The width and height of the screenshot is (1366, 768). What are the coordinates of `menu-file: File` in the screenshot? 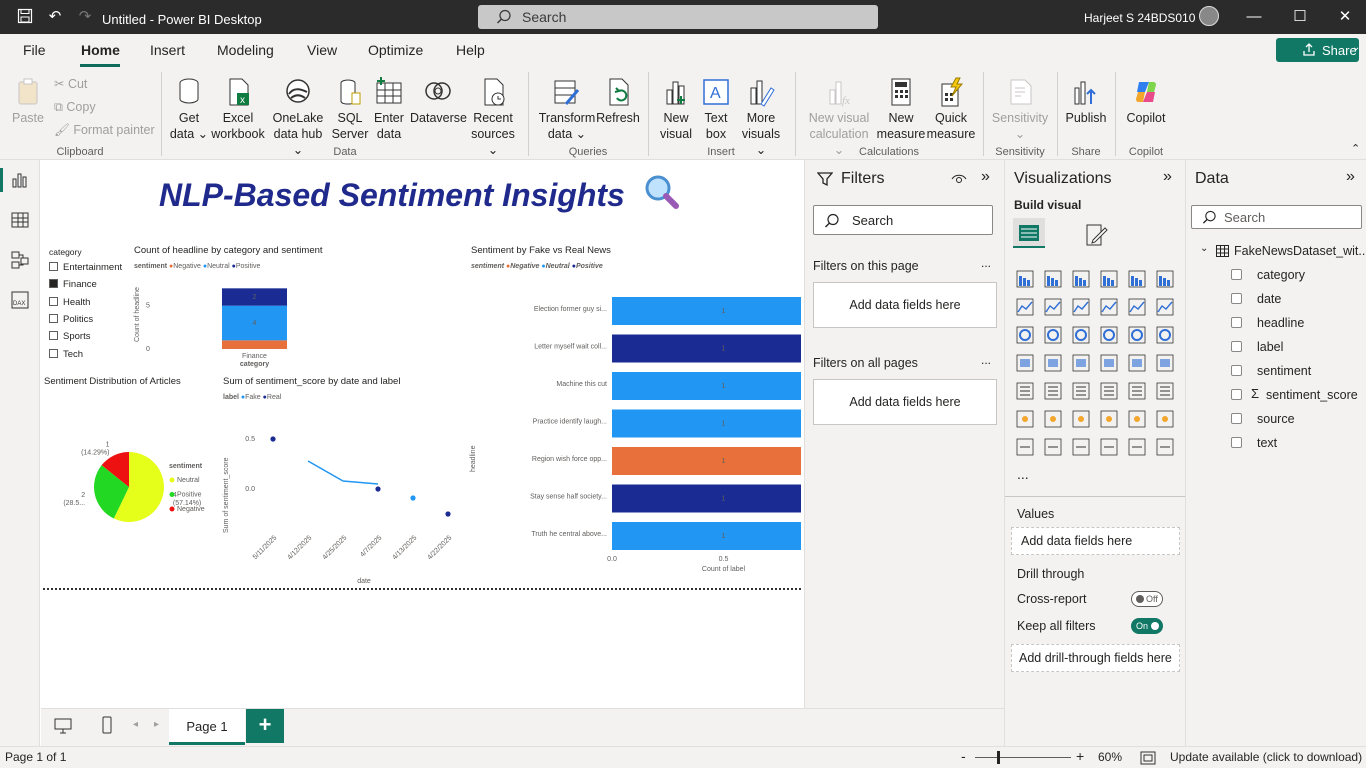 It's located at (34, 50).